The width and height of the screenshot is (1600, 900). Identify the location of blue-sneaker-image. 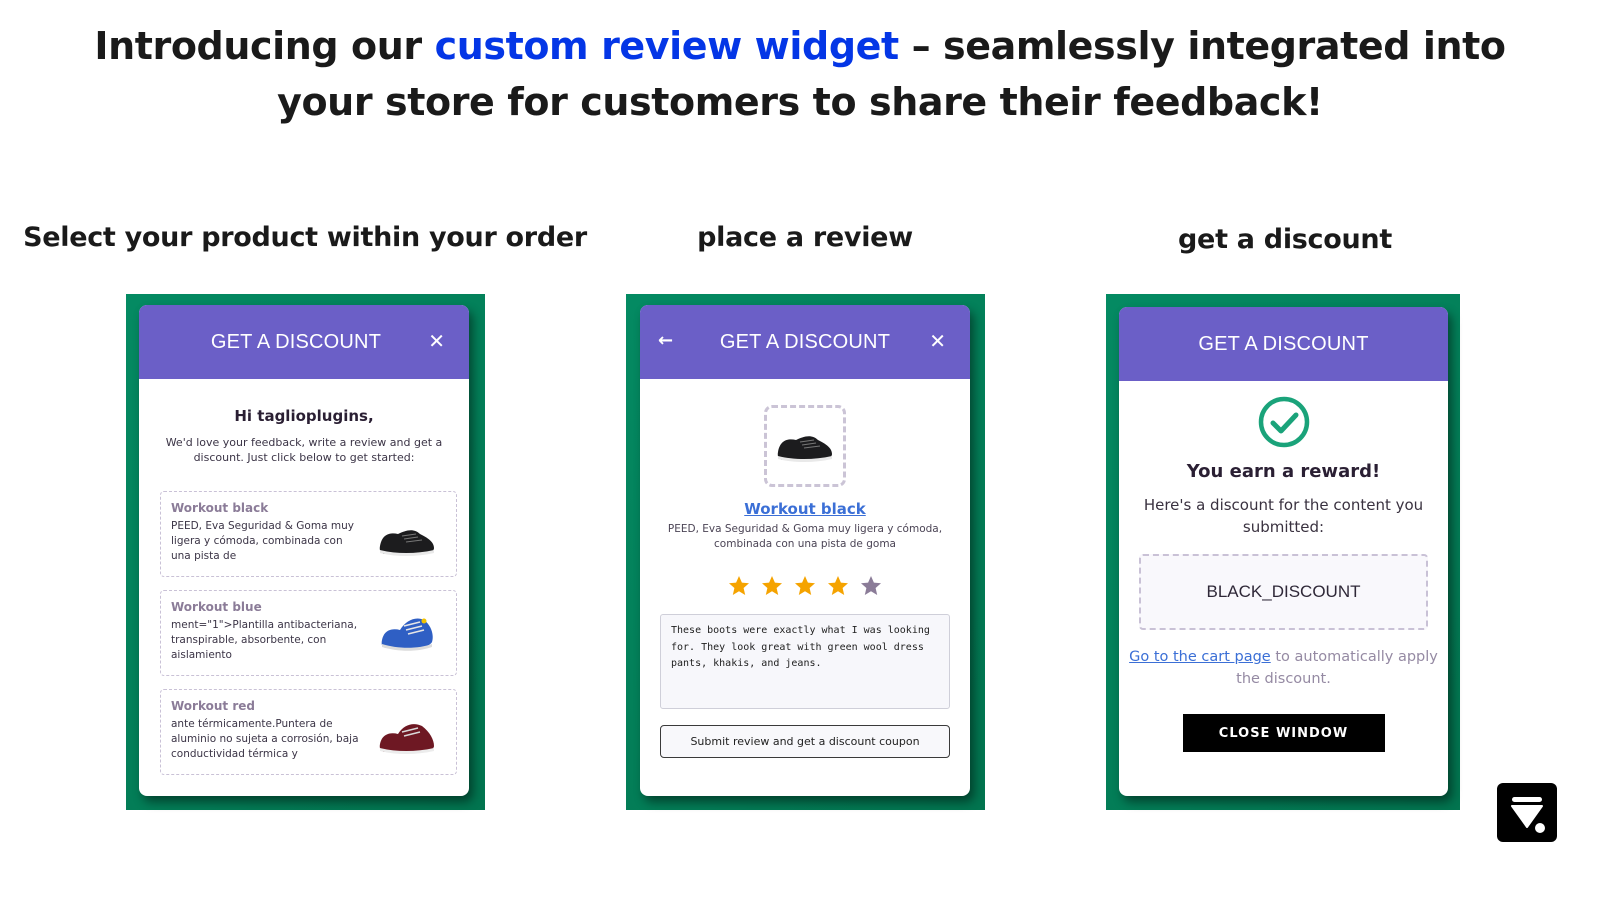
(407, 634).